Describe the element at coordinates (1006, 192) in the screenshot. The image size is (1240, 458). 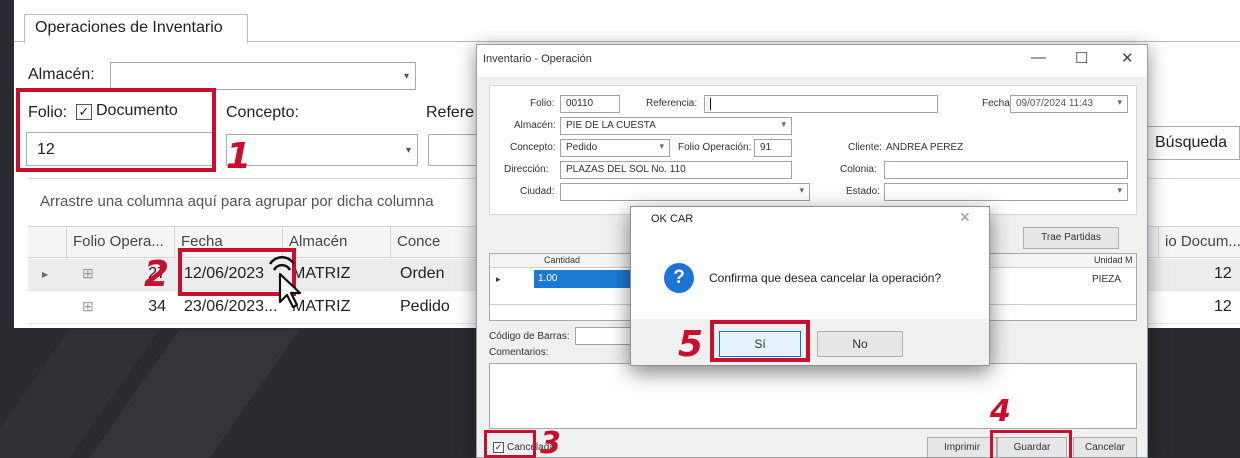
I see `estado-select: ▾` at that location.